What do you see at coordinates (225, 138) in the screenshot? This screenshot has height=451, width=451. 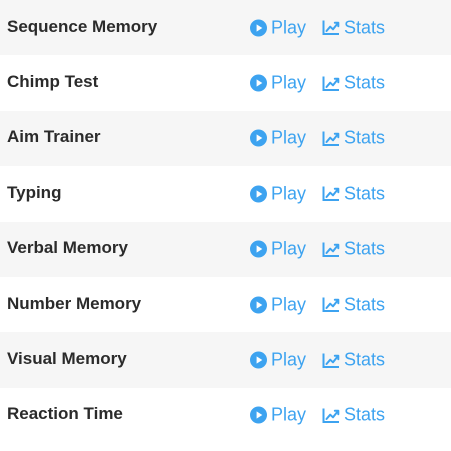 I see `game-row-aim-trainer: Aim Trainer Play Stats` at bounding box center [225, 138].